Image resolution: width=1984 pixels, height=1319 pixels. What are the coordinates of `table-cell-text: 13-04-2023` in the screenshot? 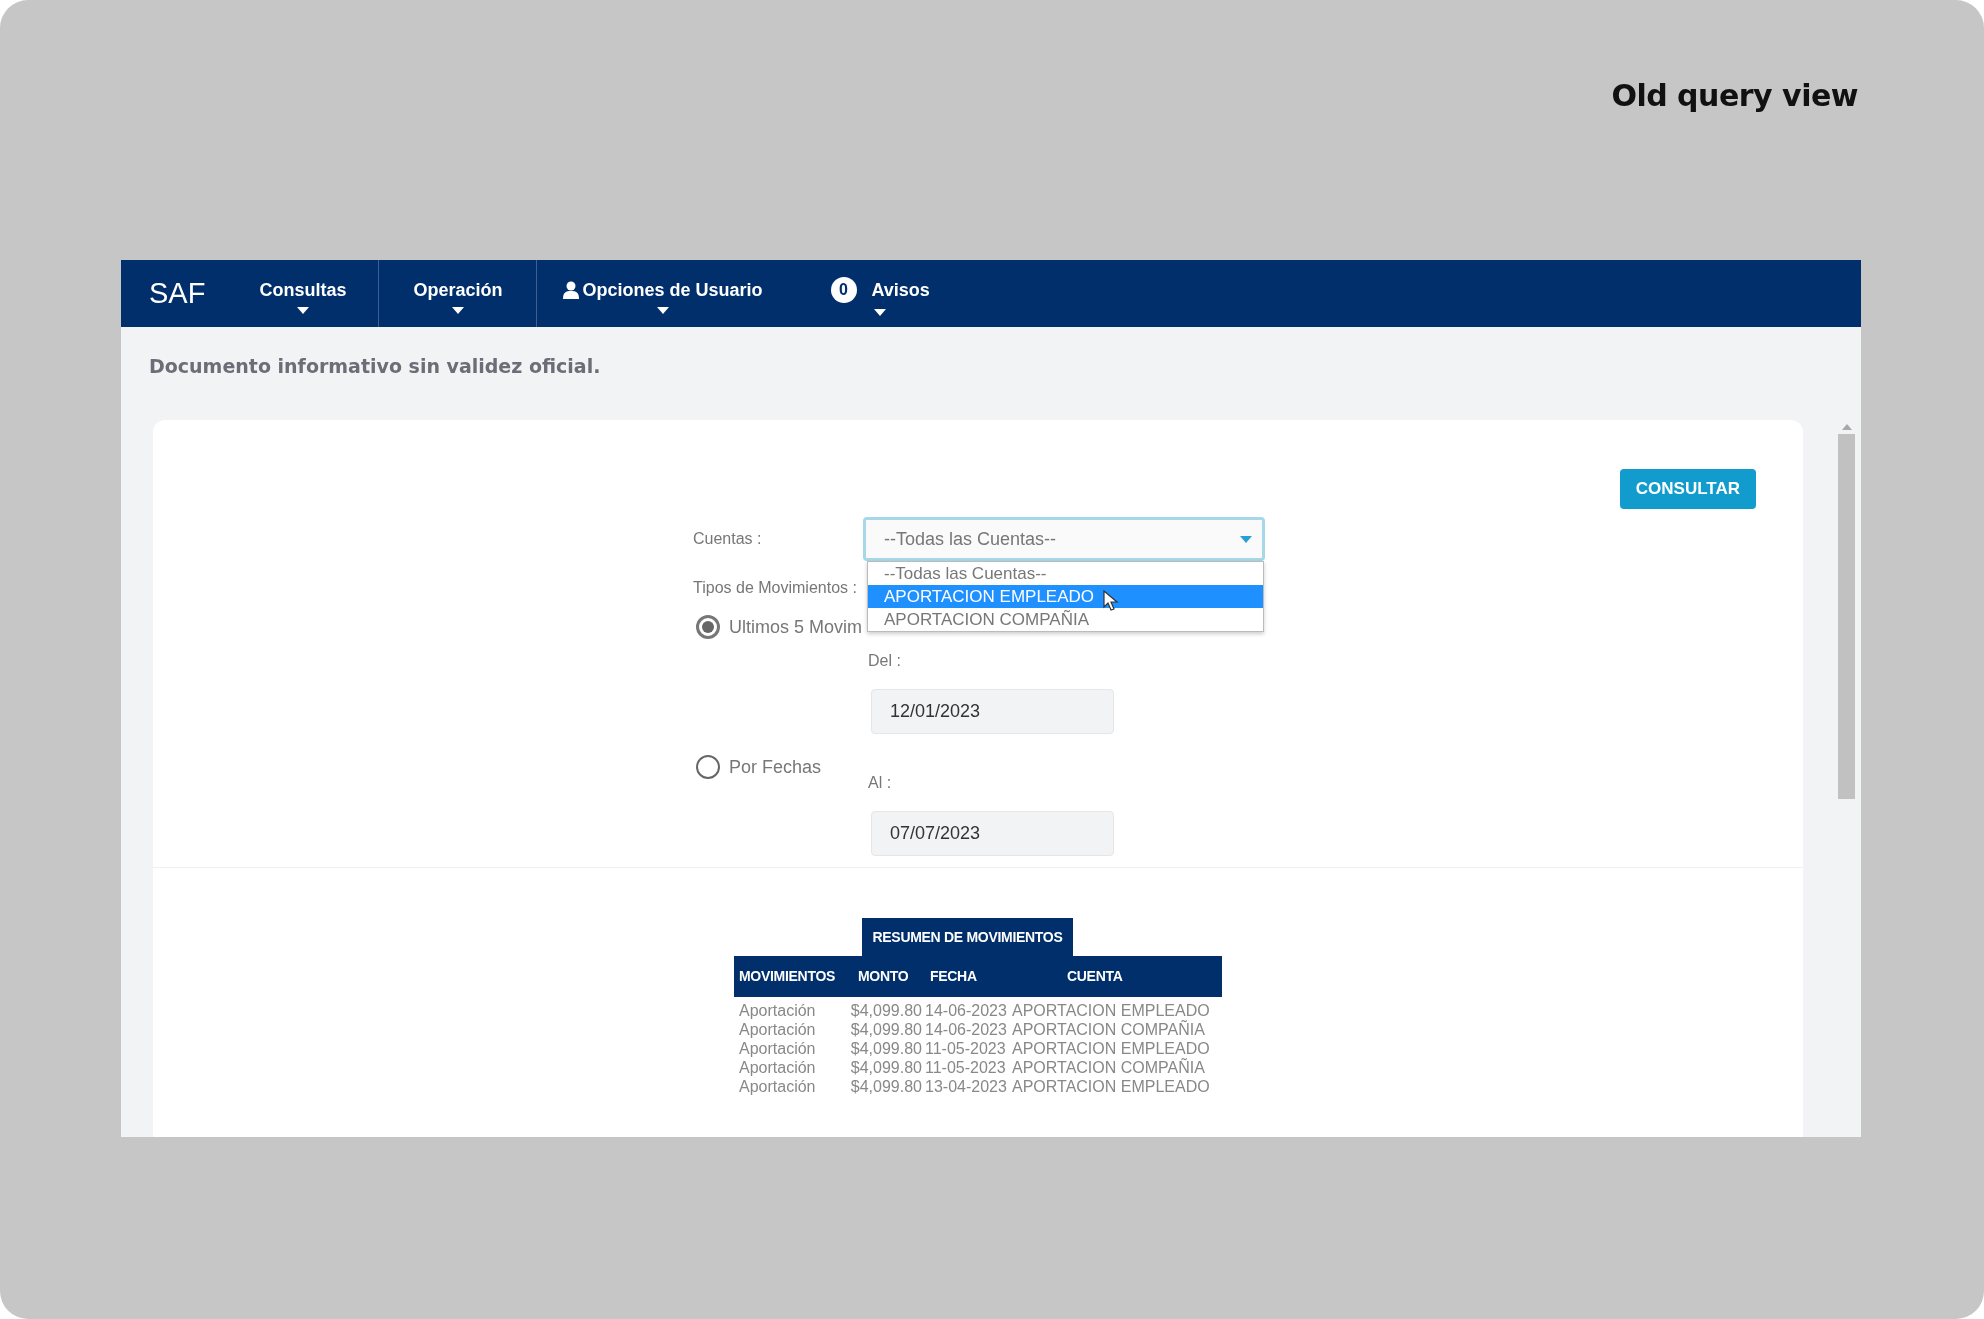 It's located at (966, 1086).